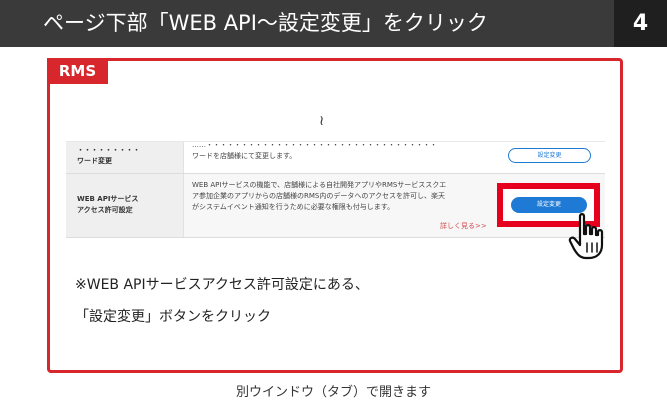 The width and height of the screenshot is (667, 420). Describe the element at coordinates (549, 205) in the screenshot. I see `web-api-settings-change-button: 設定変更` at that location.